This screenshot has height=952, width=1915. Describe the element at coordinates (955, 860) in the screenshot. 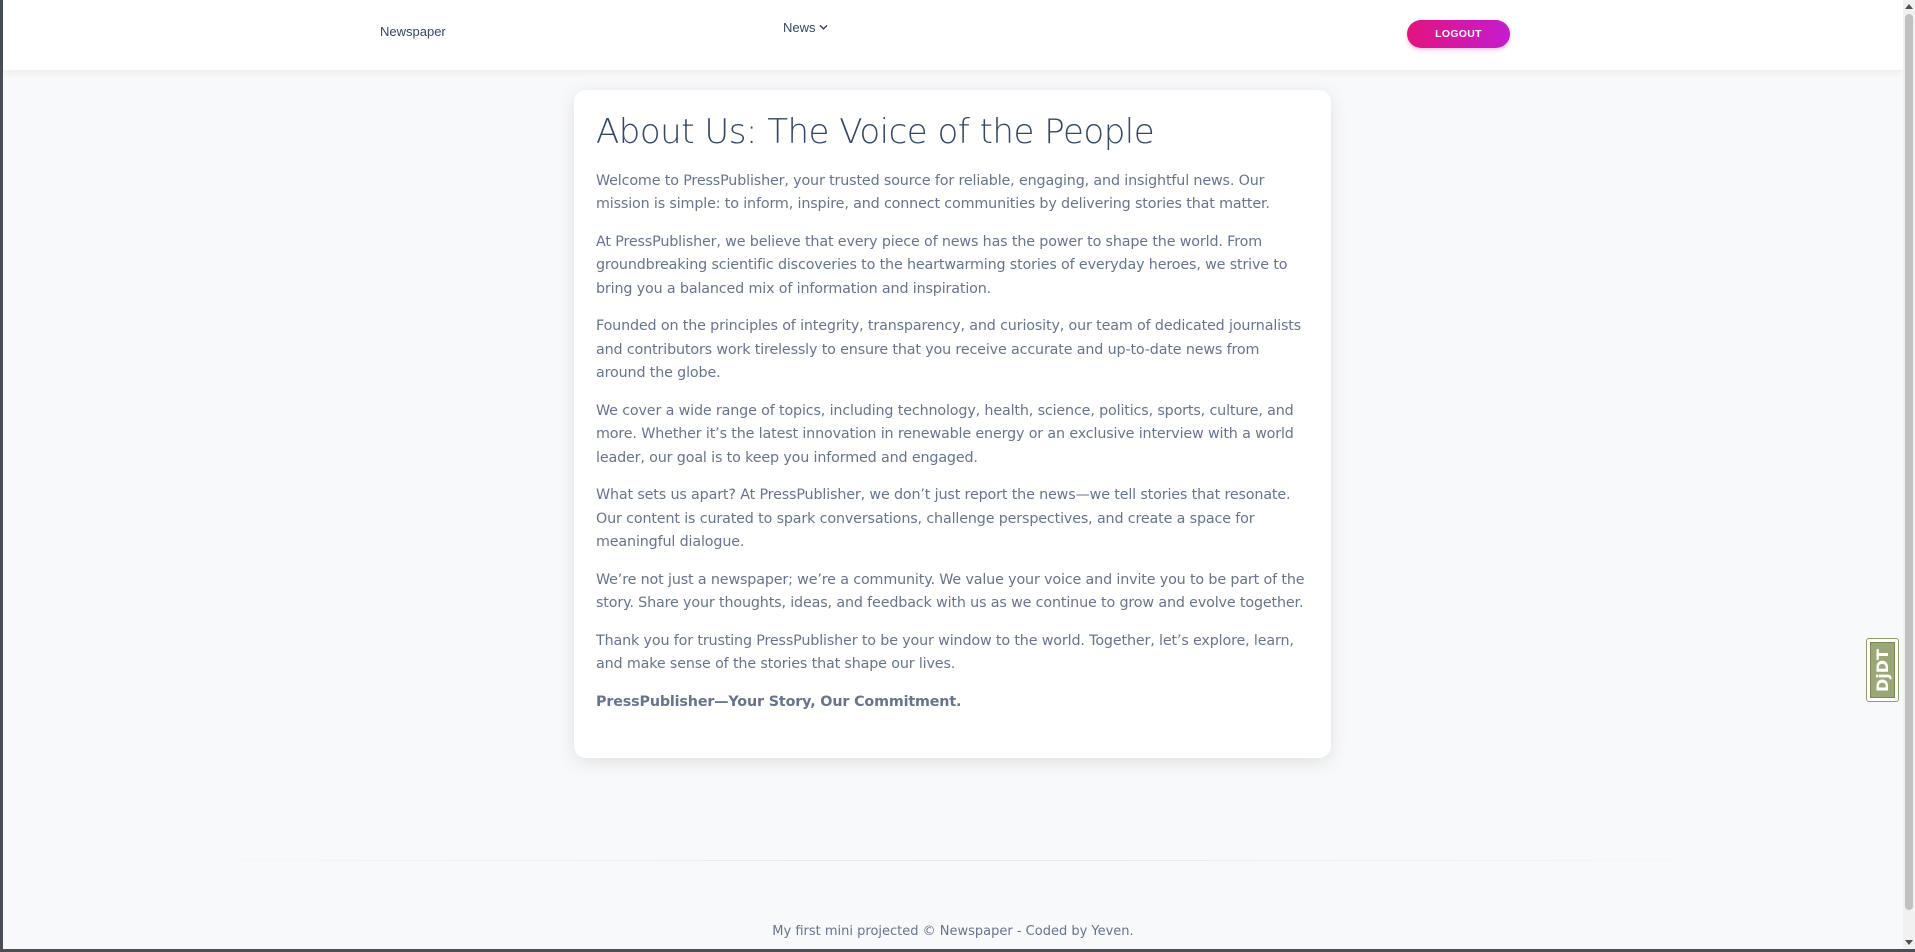

I see `footer-divider` at that location.